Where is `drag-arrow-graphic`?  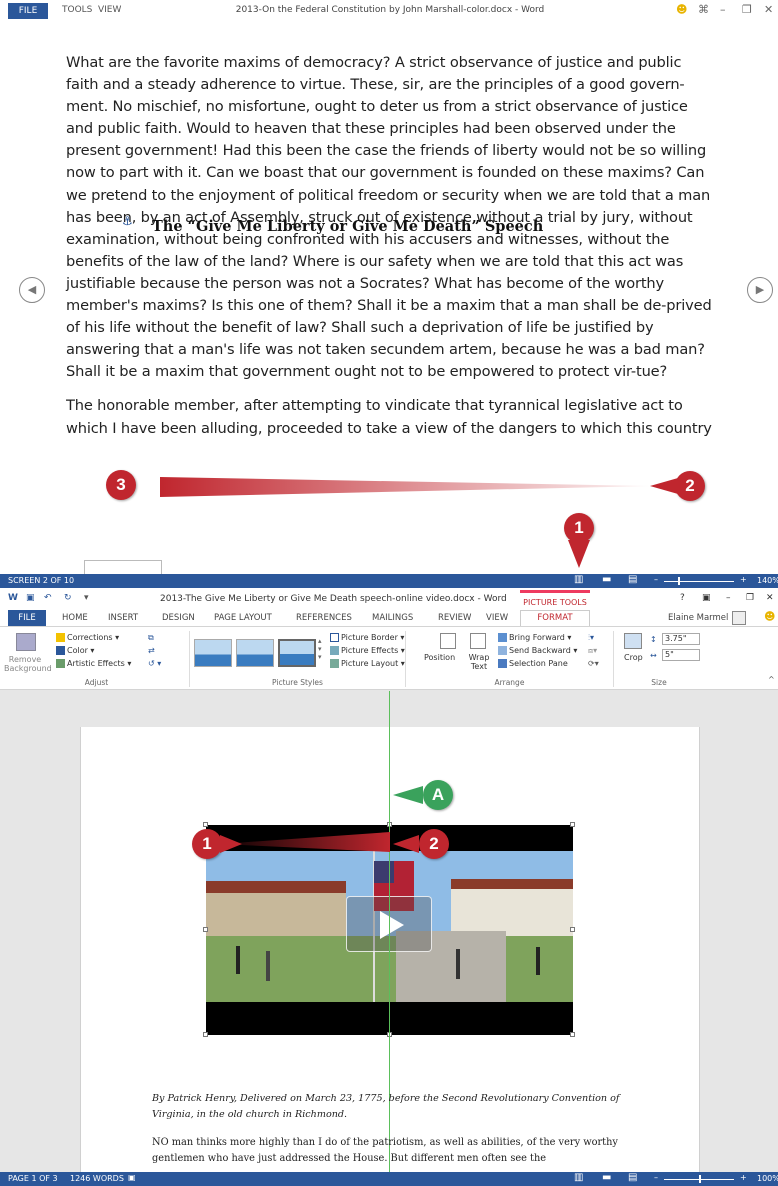
drag-arrow-graphic is located at coordinates (405, 487).